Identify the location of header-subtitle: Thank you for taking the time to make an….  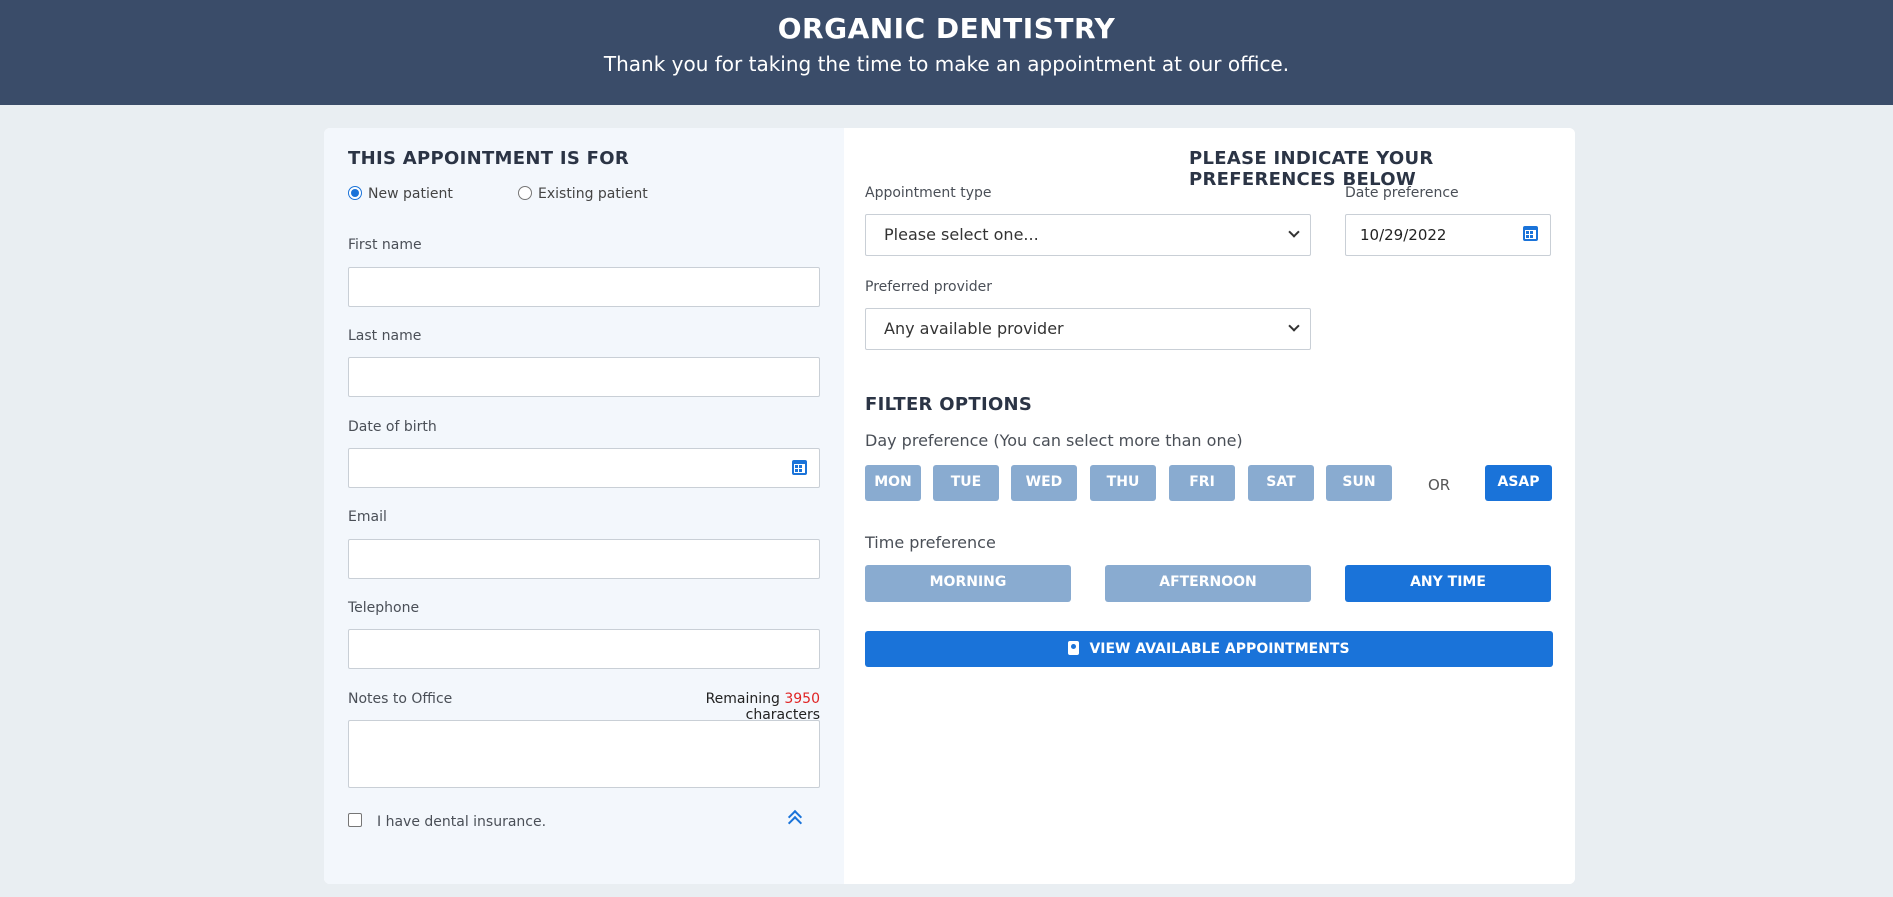
(946, 64).